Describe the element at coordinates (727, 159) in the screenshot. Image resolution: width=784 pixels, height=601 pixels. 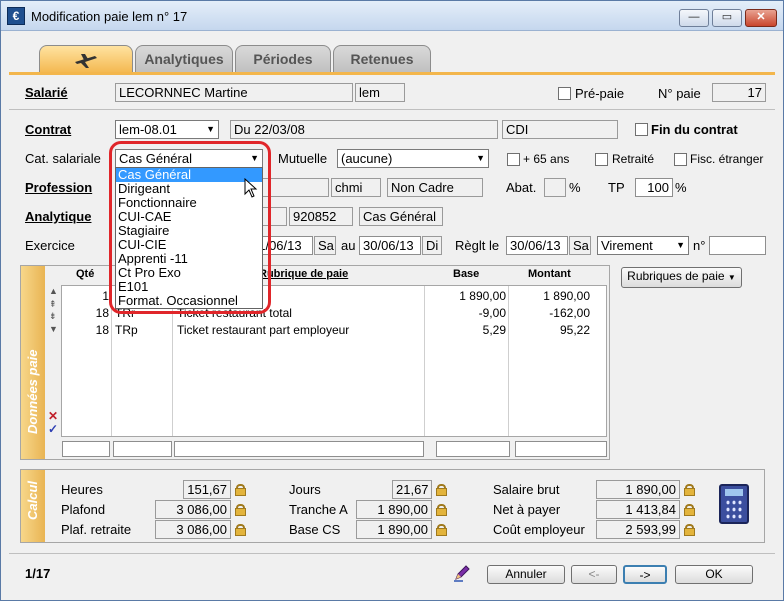
I see `fisc-etranger-label: Fisc. étranger` at that location.